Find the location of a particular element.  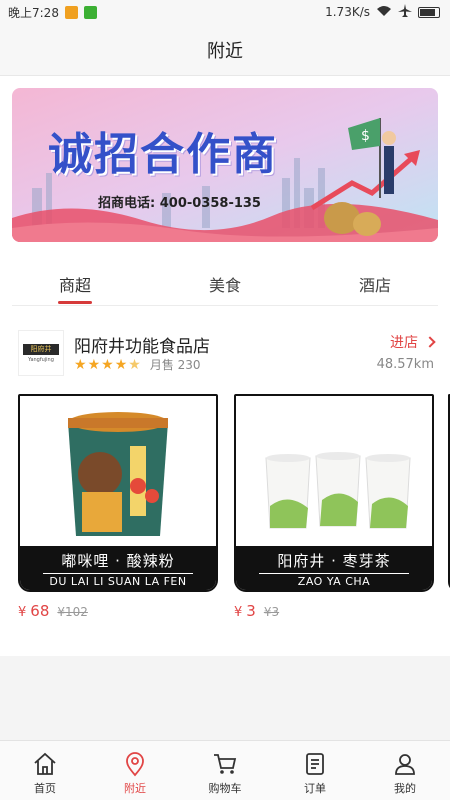

product-card: 嘟咪哩 · 酸辣粉 DU LAI LI SUAN LA FEN is located at coordinates (118, 493).